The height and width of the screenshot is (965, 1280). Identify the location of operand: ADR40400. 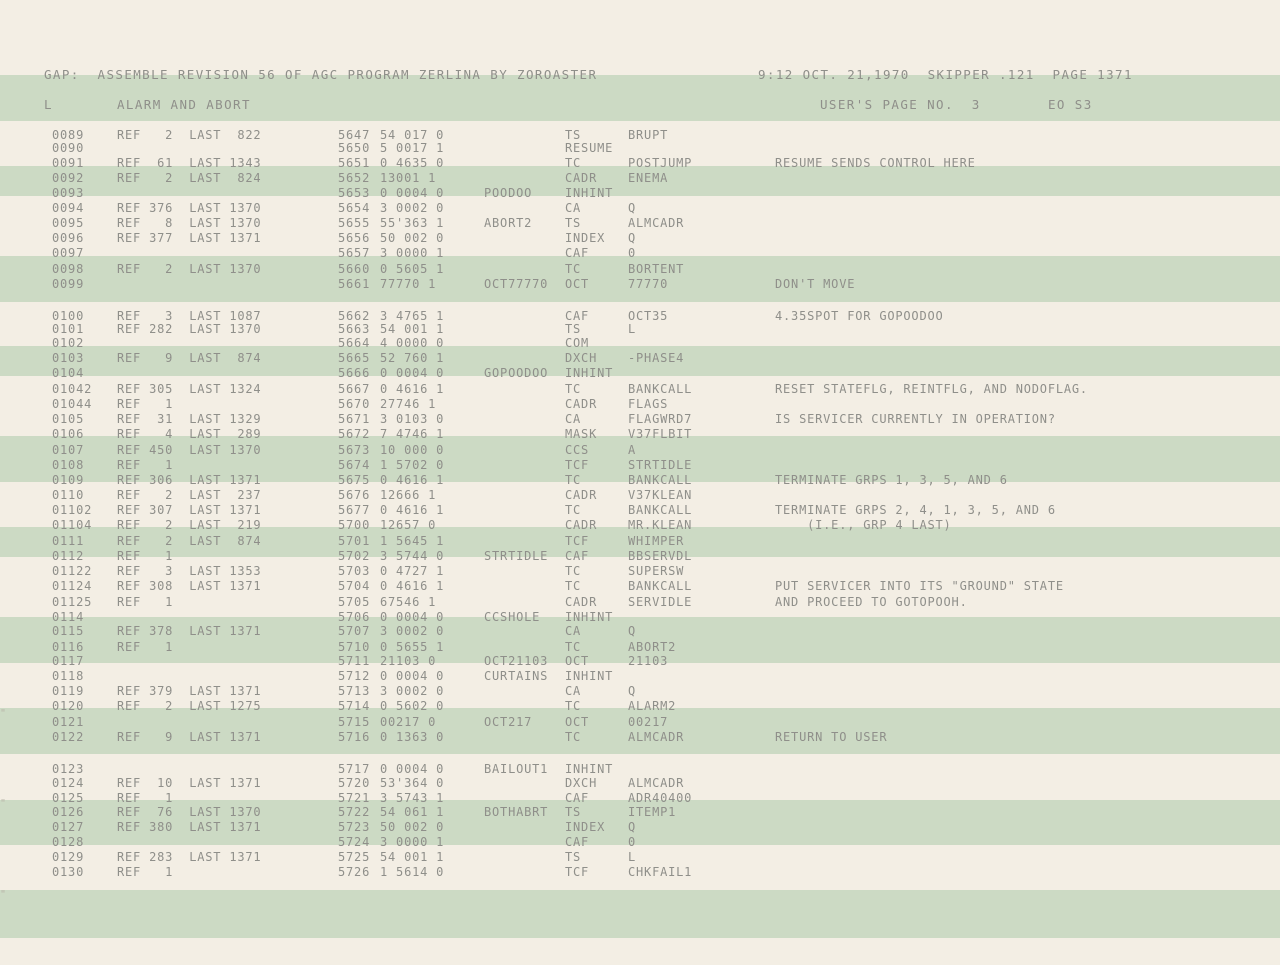
(660, 798).